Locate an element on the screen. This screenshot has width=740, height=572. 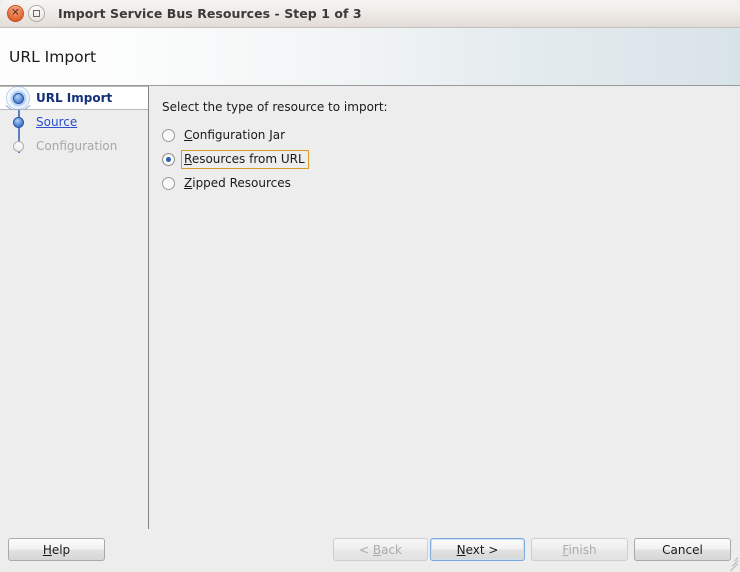
step-bullet-todo-icon is located at coordinates (18, 146).